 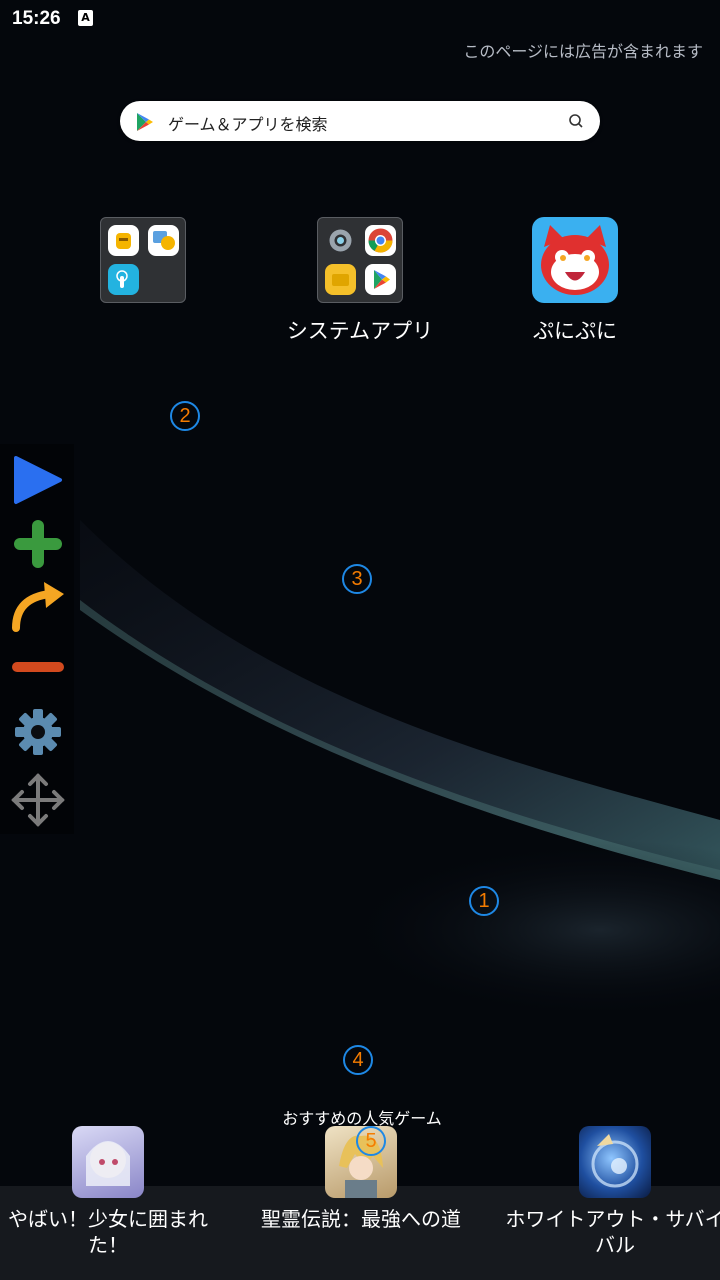 What do you see at coordinates (583, 51) in the screenshot?
I see `ad-notice: このページには広告が含まれます` at bounding box center [583, 51].